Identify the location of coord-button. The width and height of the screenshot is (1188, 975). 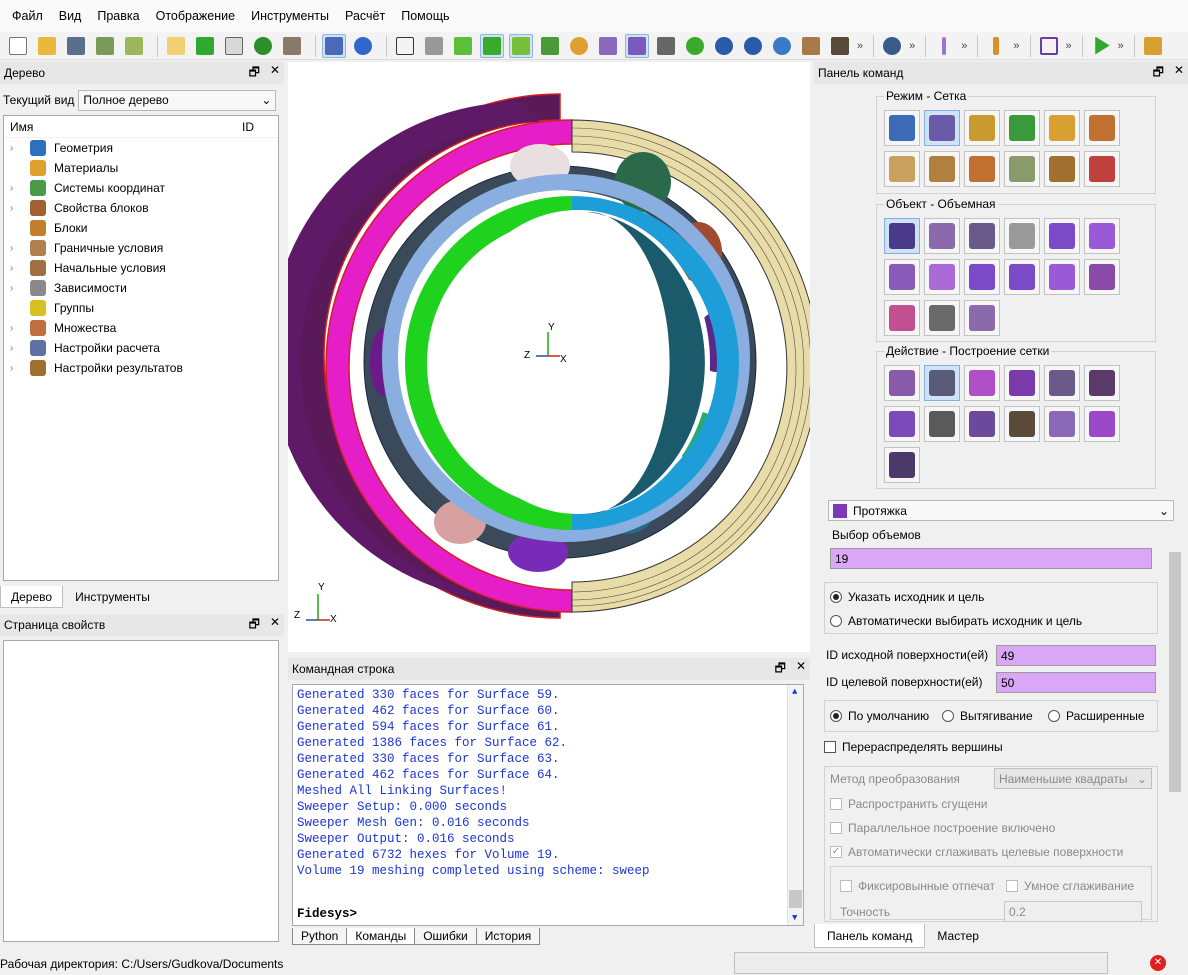
(1153, 46).